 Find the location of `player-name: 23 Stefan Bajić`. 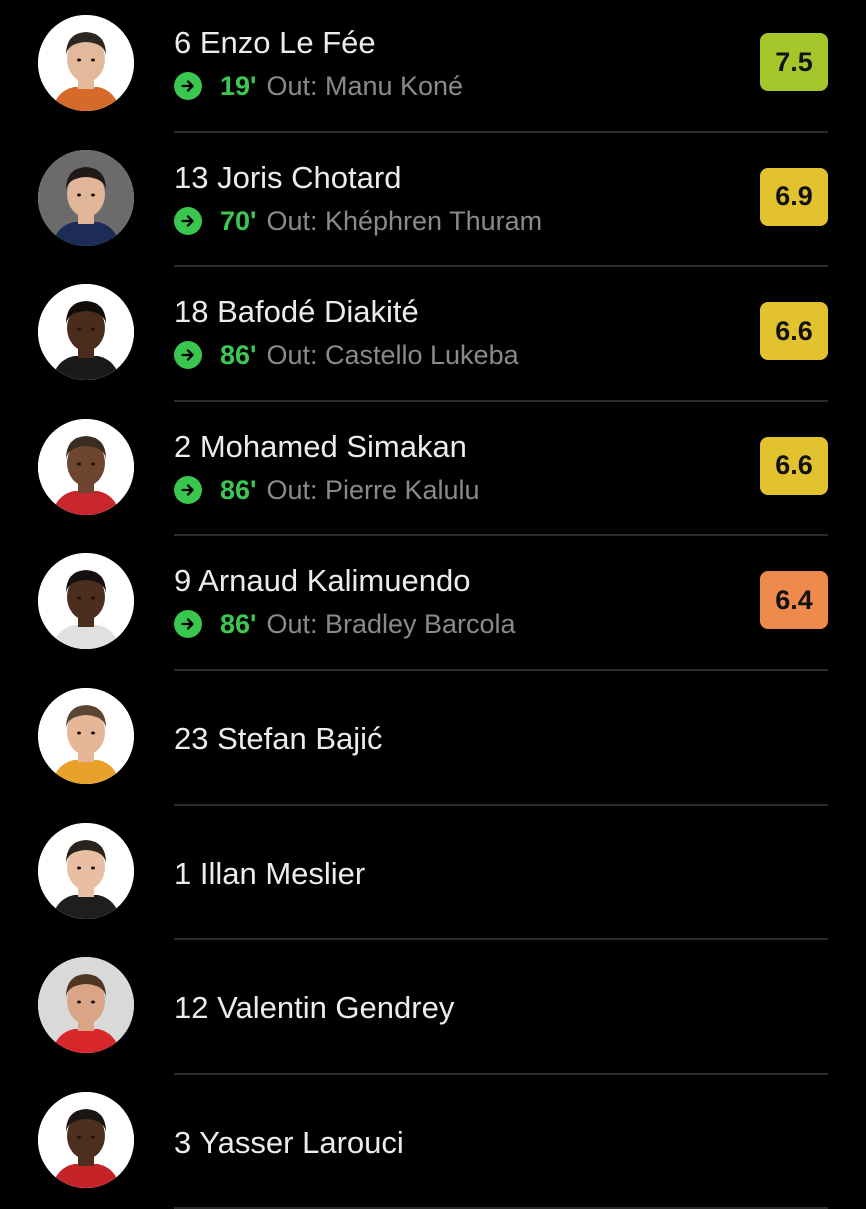

player-name: 23 Stefan Bajić is located at coordinates (278, 738).